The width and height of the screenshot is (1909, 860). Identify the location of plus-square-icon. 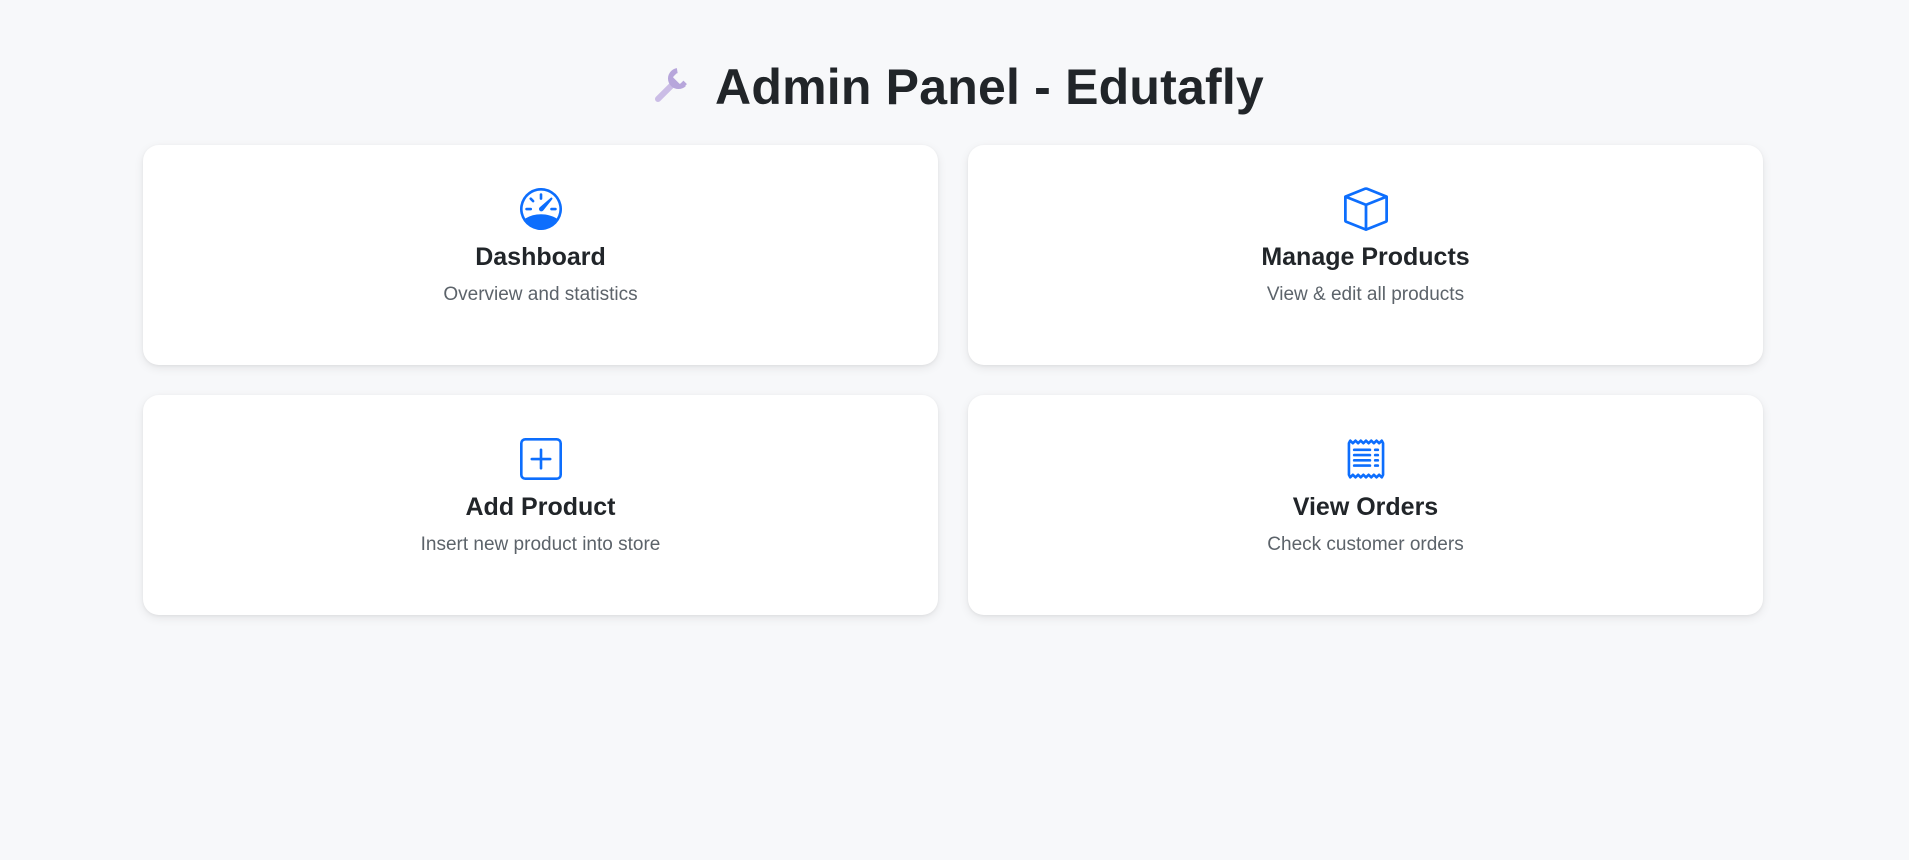
(541, 459).